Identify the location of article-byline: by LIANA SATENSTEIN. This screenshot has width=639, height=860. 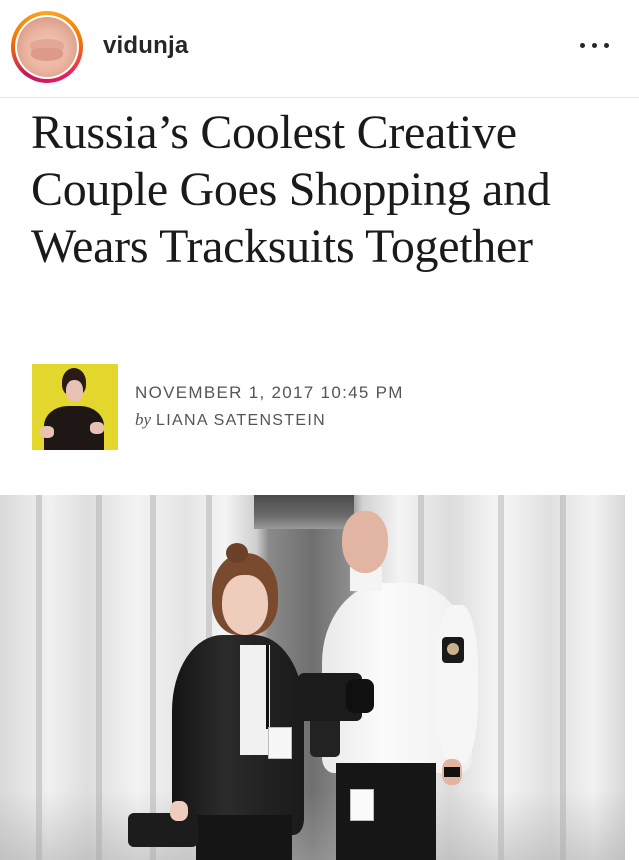
(230, 420).